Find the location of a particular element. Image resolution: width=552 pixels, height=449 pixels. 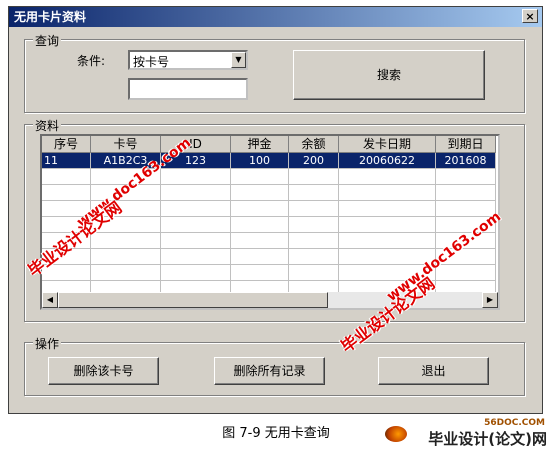

records-group-legend: 资料 is located at coordinates (47, 125).